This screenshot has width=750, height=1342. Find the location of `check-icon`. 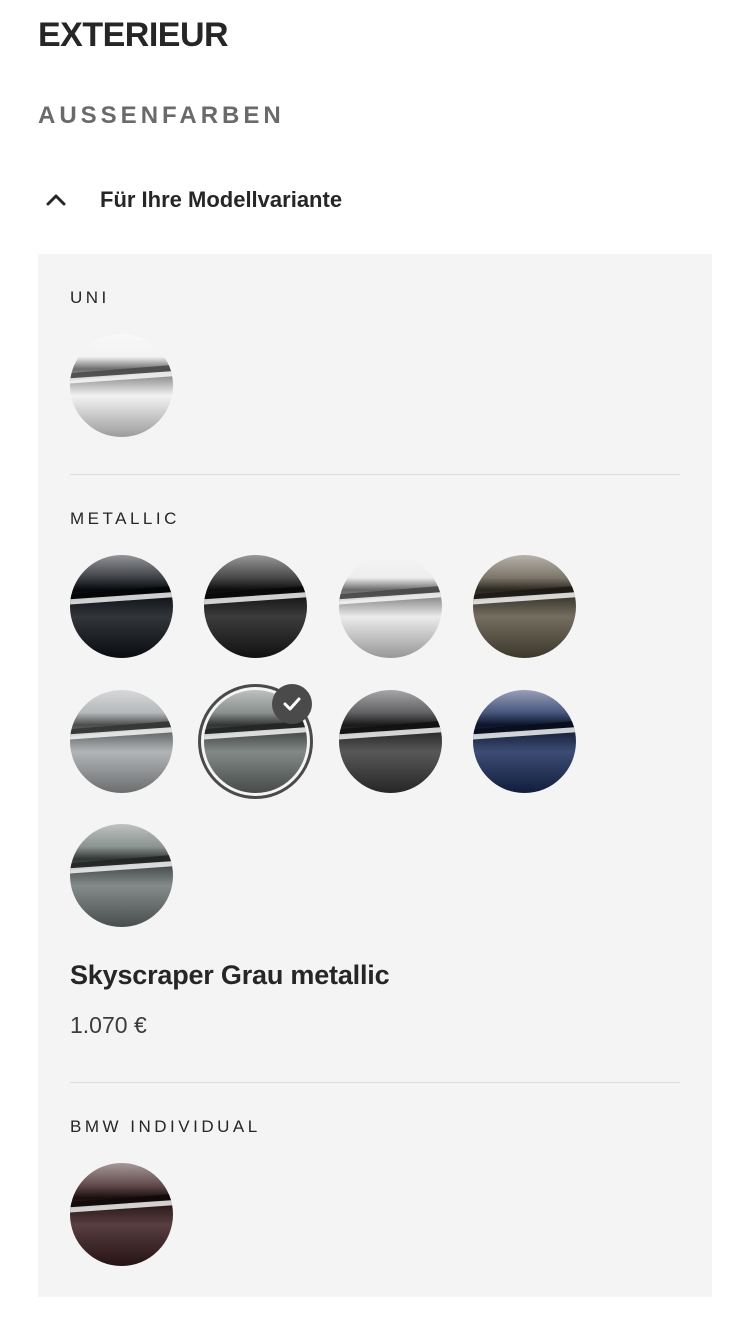

check-icon is located at coordinates (292, 704).